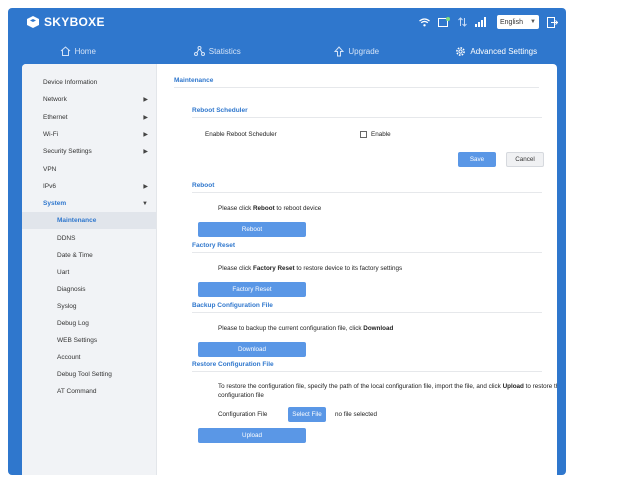 Image resolution: width=620 pixels, height=479 pixels. I want to click on sidebar-subitem-debug-log: Debug Log, so click(89, 323).